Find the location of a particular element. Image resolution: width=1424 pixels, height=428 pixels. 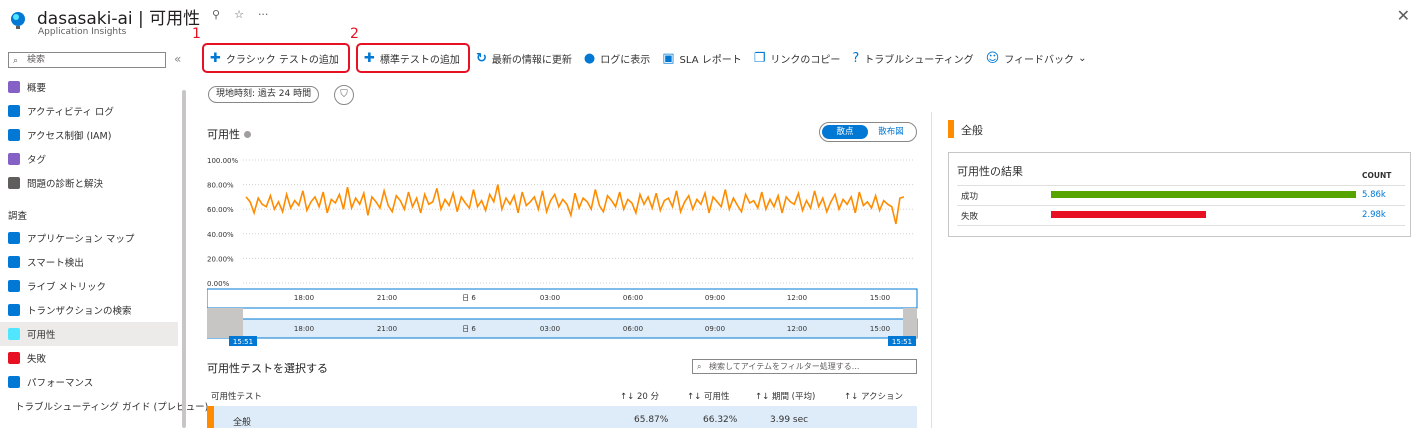

sidebar-item-inv-3: トランザクションの検索 is located at coordinates (89, 310).